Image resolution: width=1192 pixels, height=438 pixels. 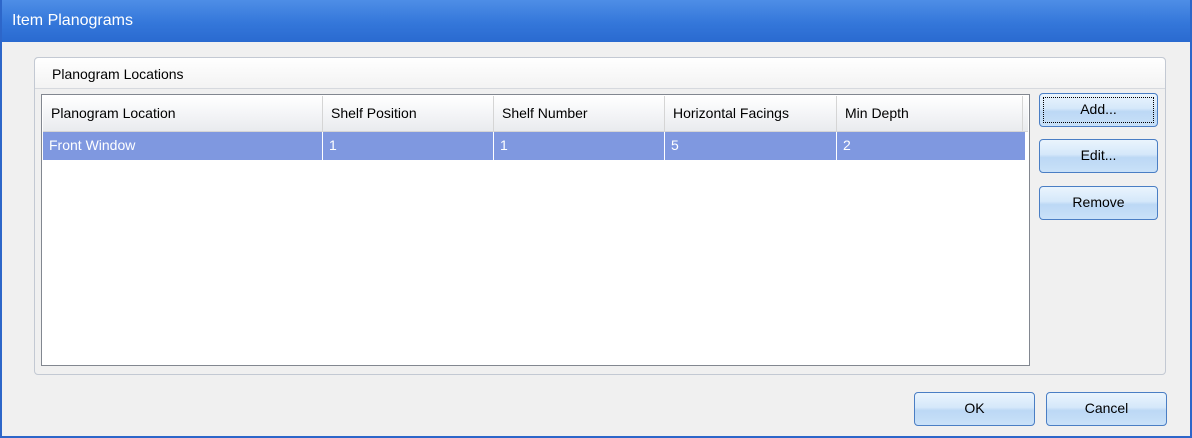 I want to click on cell-shelf-number: 1, so click(x=579, y=146).